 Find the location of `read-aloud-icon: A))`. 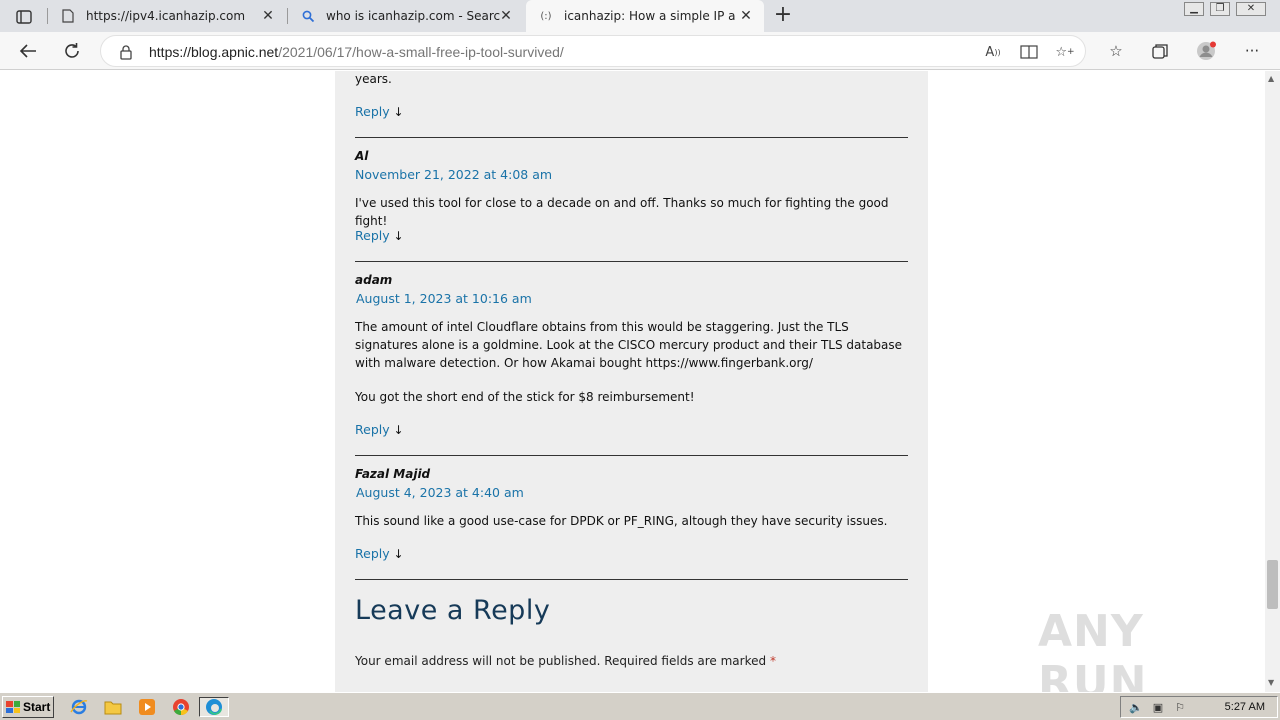

read-aloud-icon: A)) is located at coordinates (993, 52).